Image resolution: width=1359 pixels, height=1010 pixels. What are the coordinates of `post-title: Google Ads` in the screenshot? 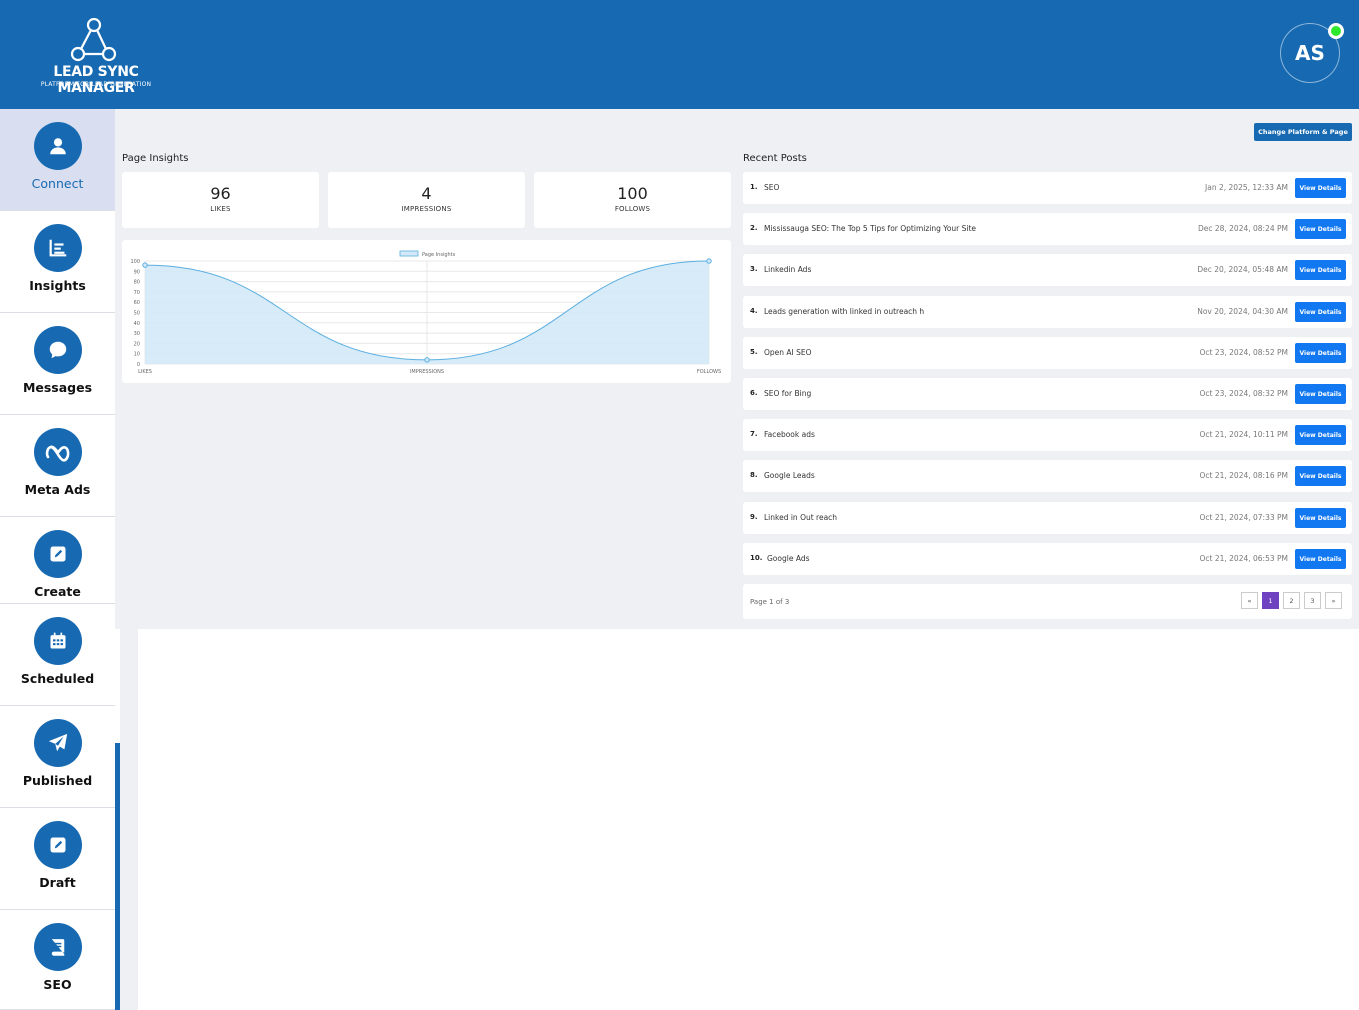 It's located at (788, 558).